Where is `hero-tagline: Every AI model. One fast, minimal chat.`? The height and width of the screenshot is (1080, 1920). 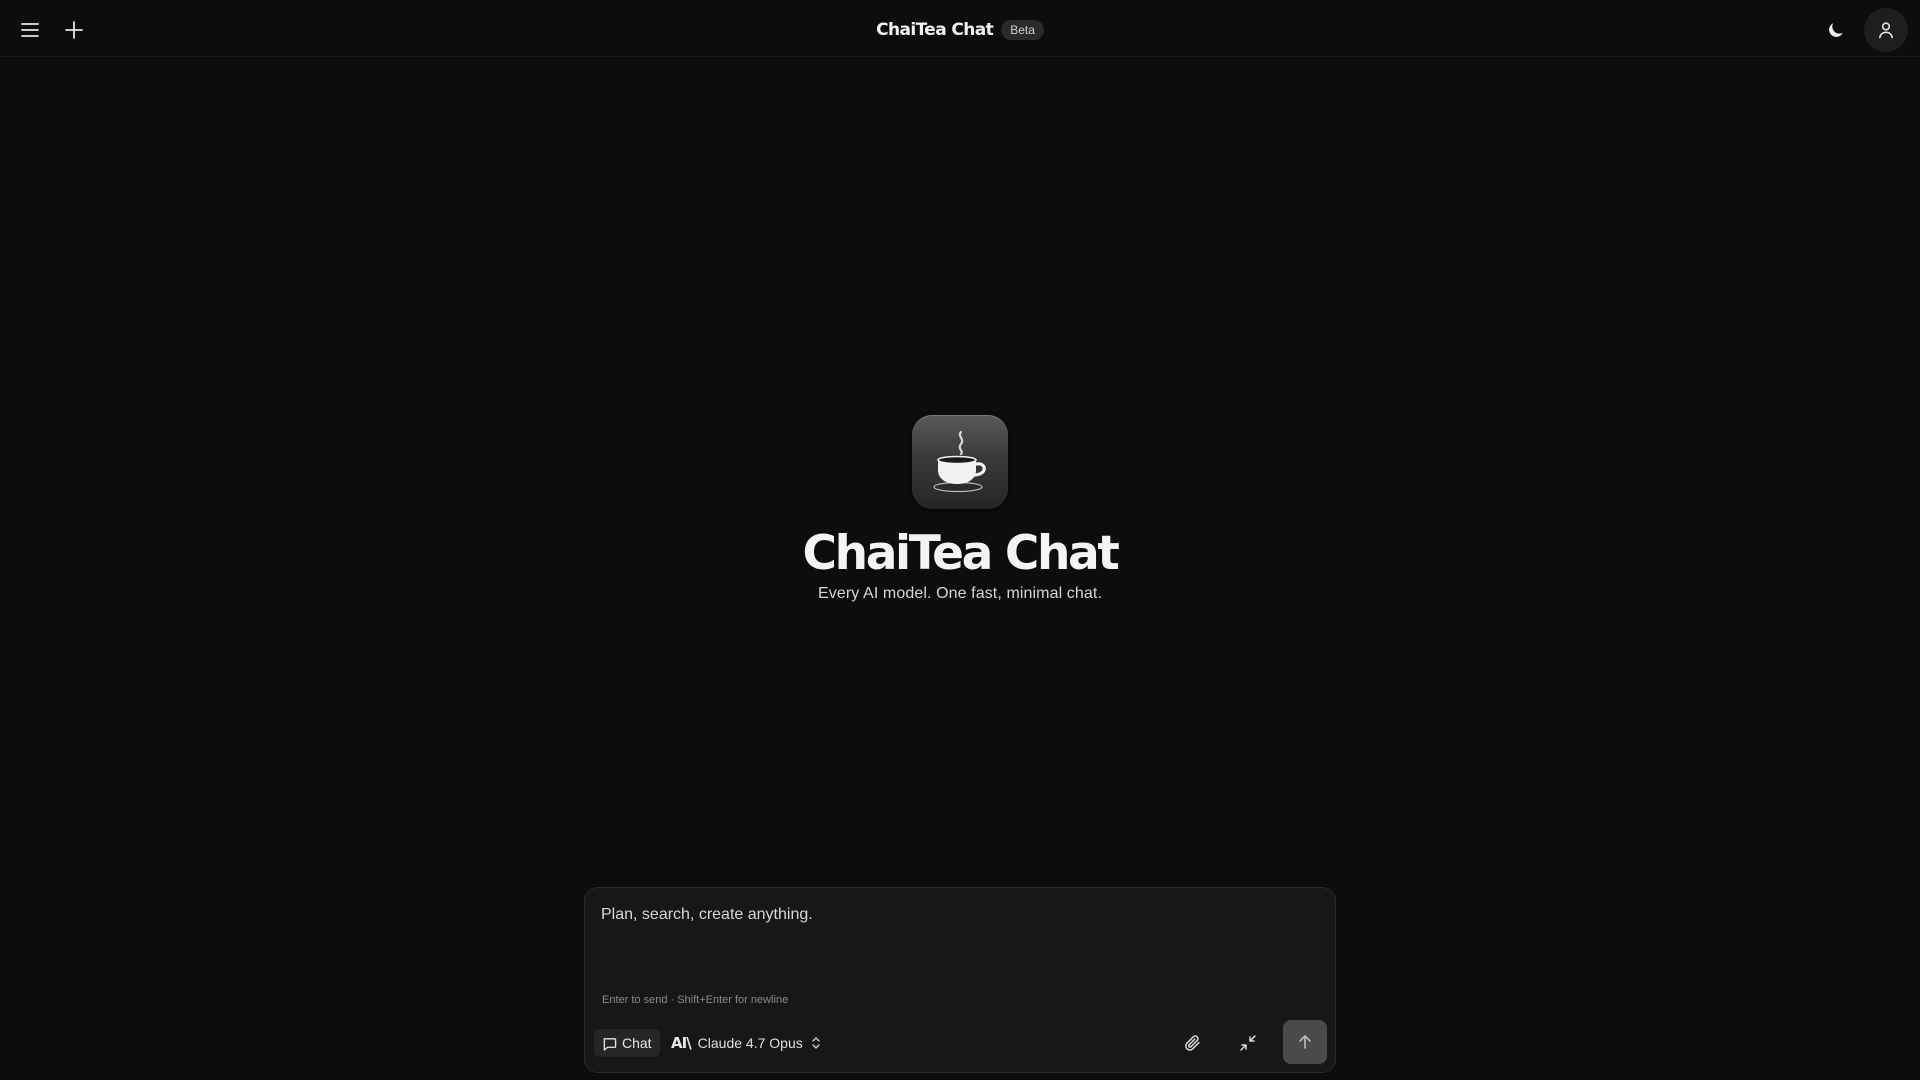 hero-tagline: Every AI model. One fast, minimal chat. is located at coordinates (959, 593).